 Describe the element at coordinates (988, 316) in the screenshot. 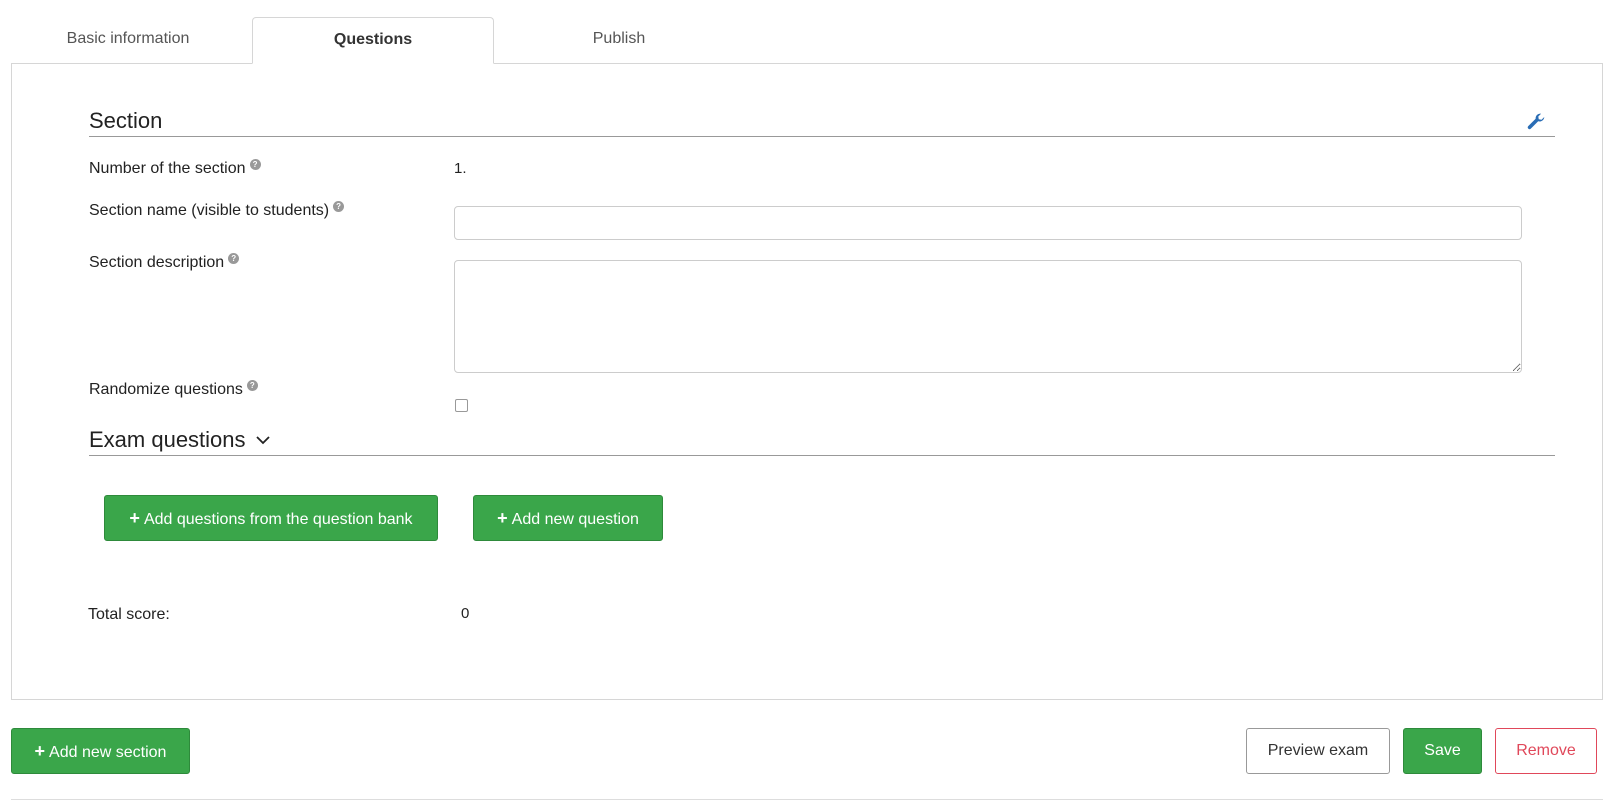

I see `section-description-textarea` at that location.